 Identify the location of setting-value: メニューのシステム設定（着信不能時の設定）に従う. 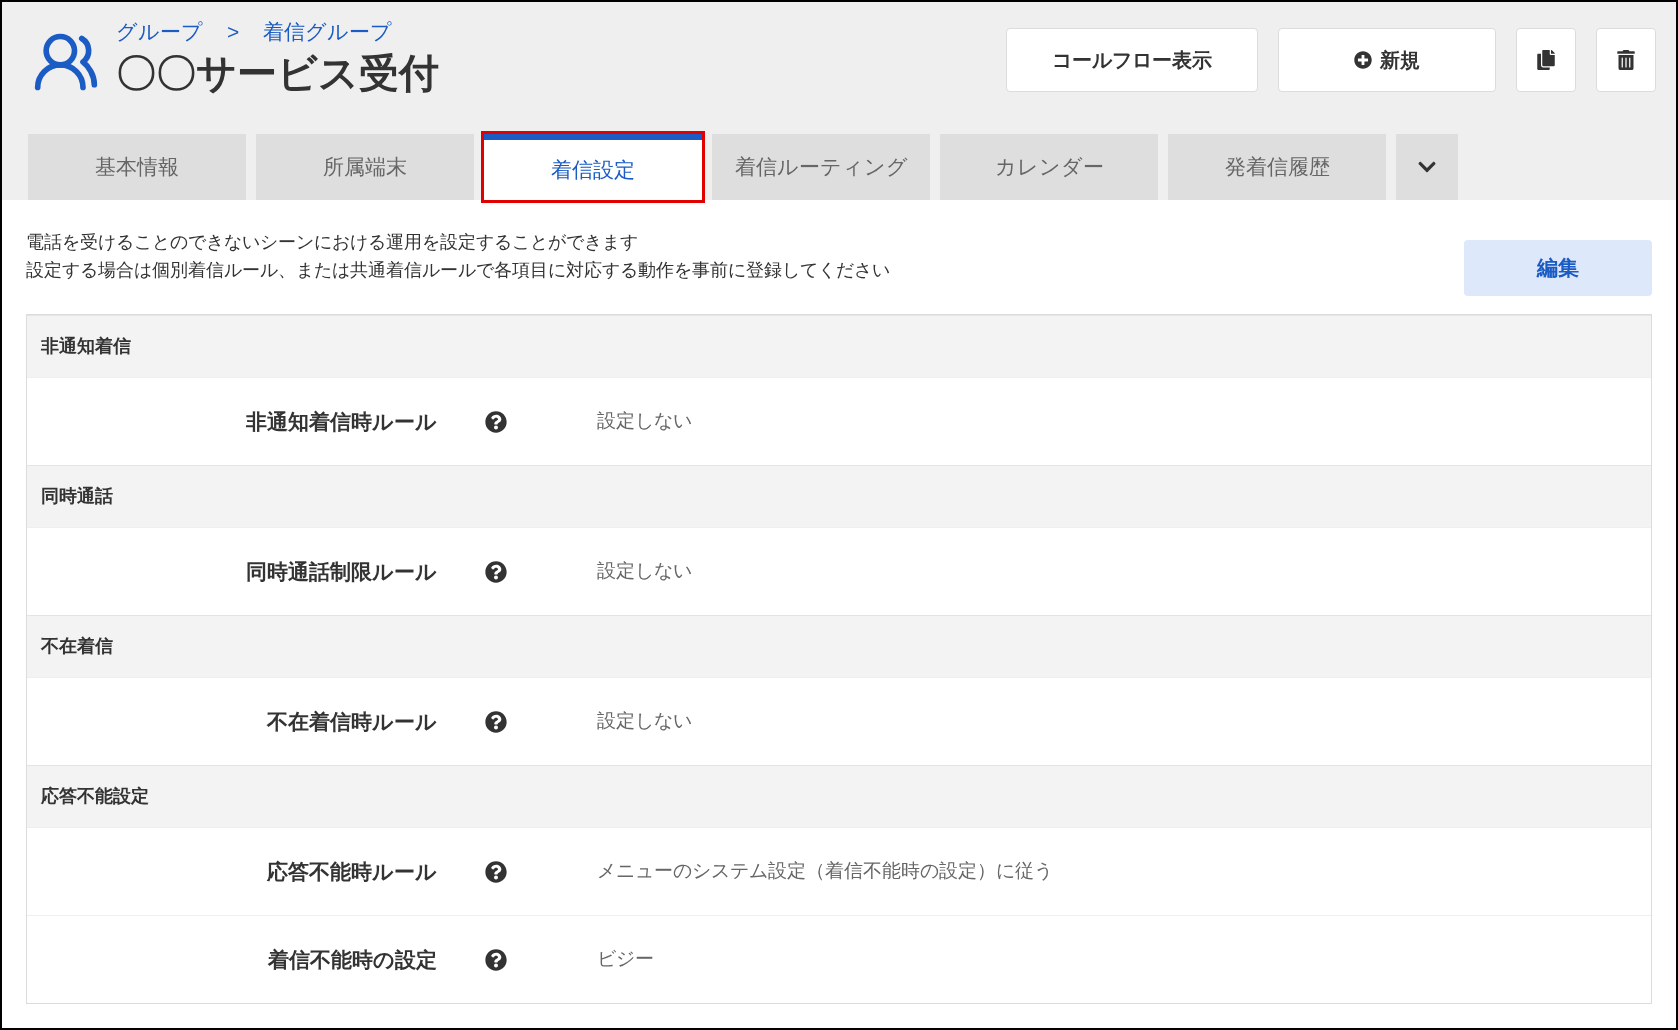
(825, 871).